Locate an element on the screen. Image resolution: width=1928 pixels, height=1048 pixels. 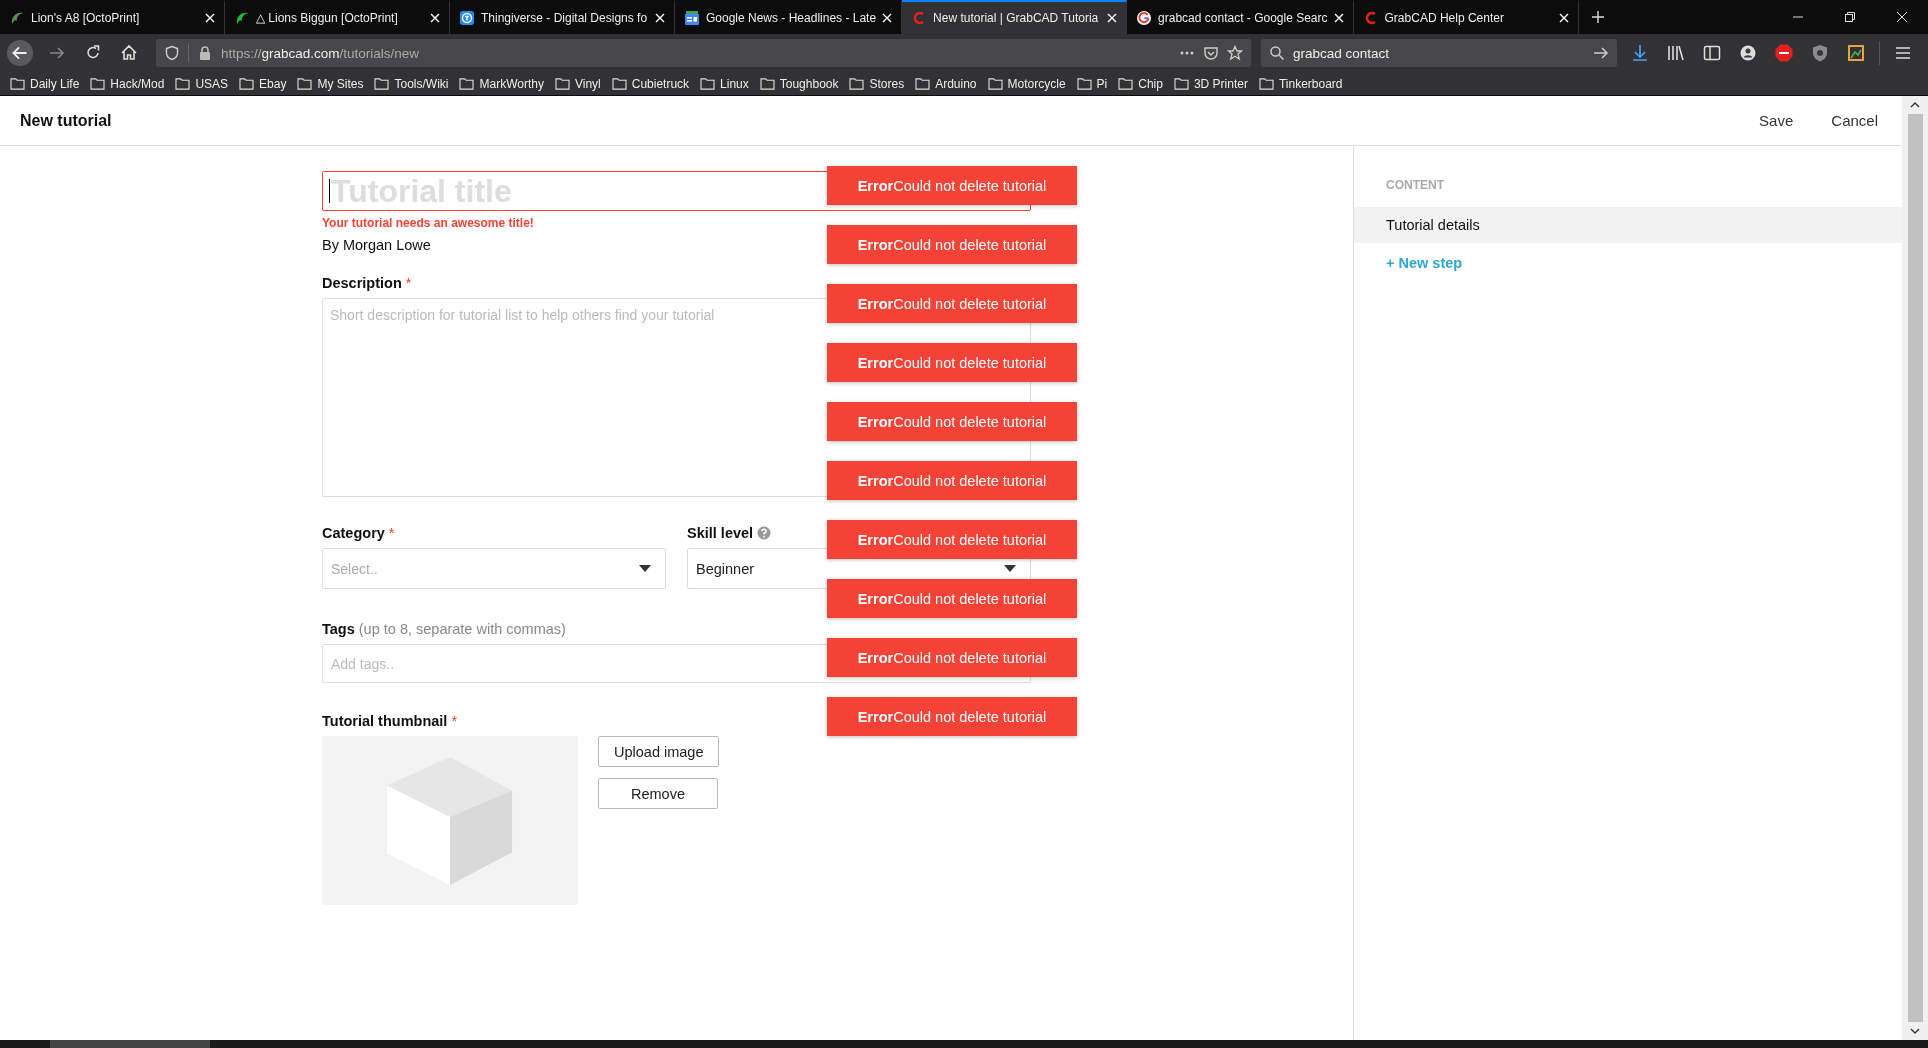
field-label: Description is located at coordinates (362, 283).